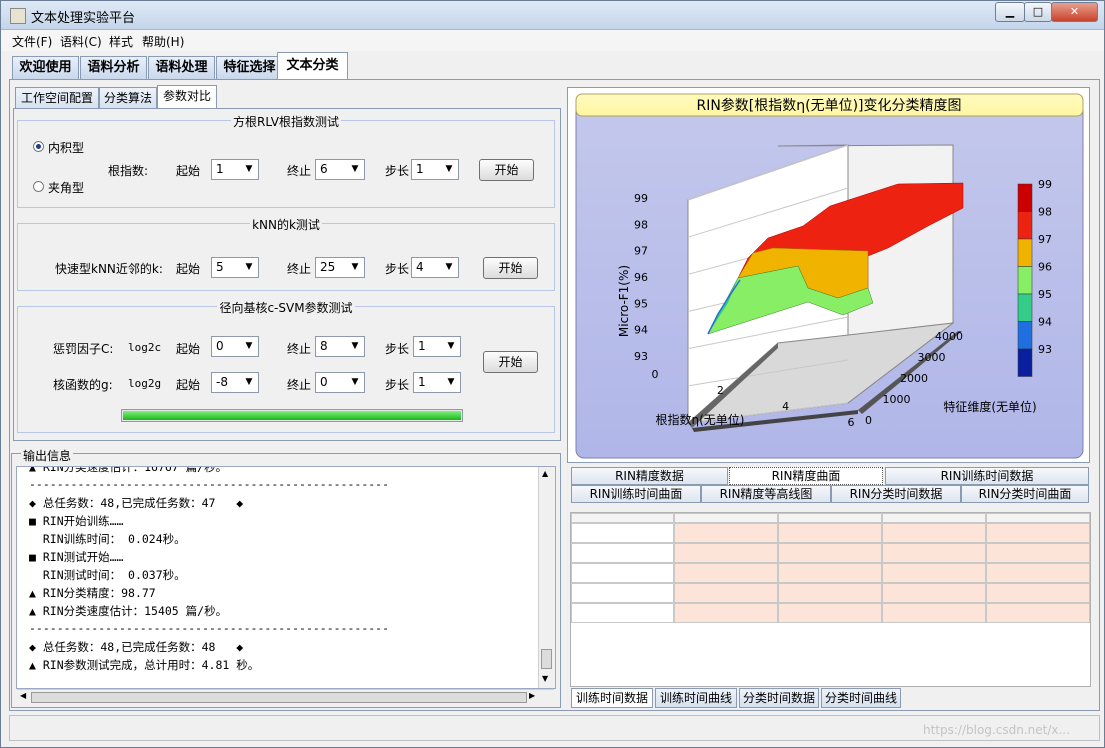 This screenshot has height=748, width=1105. Describe the element at coordinates (932, 357) in the screenshot. I see `y-tick-label: 3000` at that location.